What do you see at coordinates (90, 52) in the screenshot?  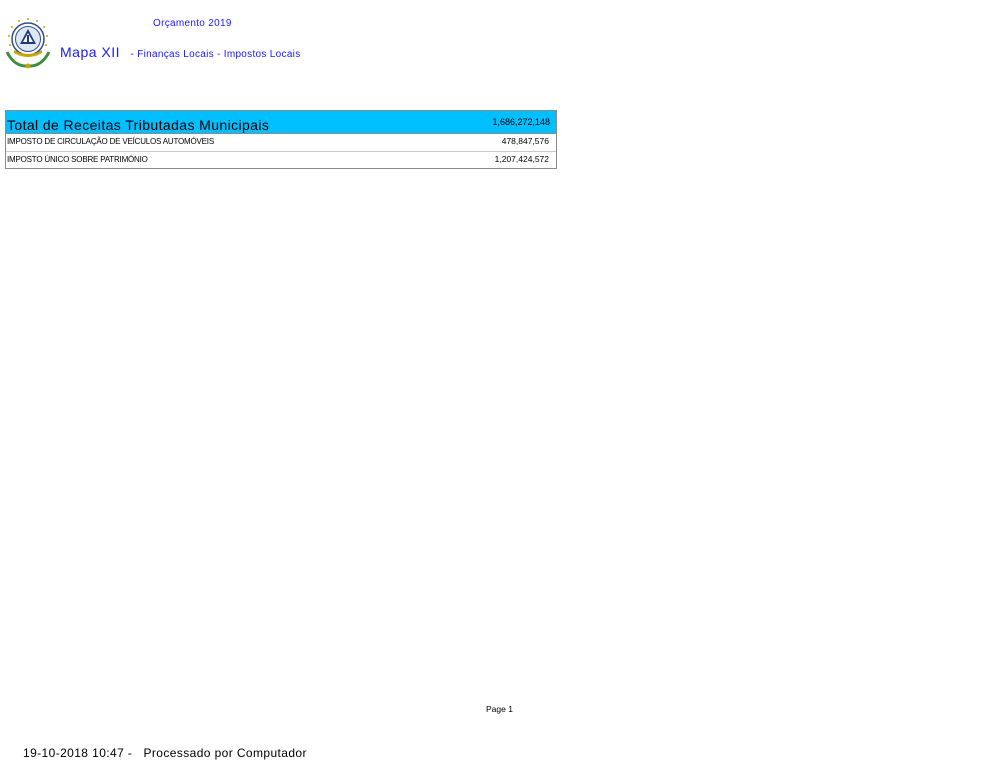 I see `map-name: Mapa XII` at bounding box center [90, 52].